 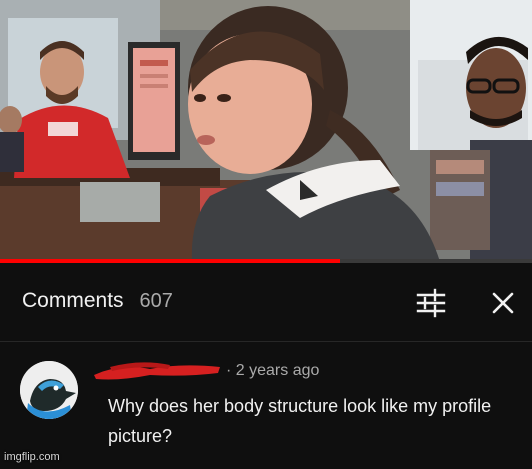 I want to click on sort-comments-button, so click(x=431, y=303).